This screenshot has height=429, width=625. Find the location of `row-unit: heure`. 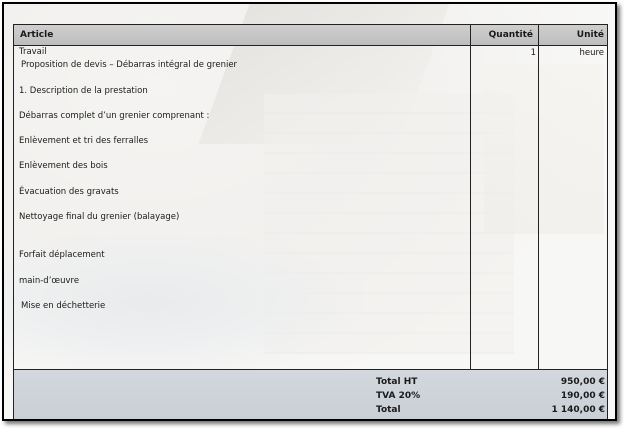

row-unit: heure is located at coordinates (591, 53).